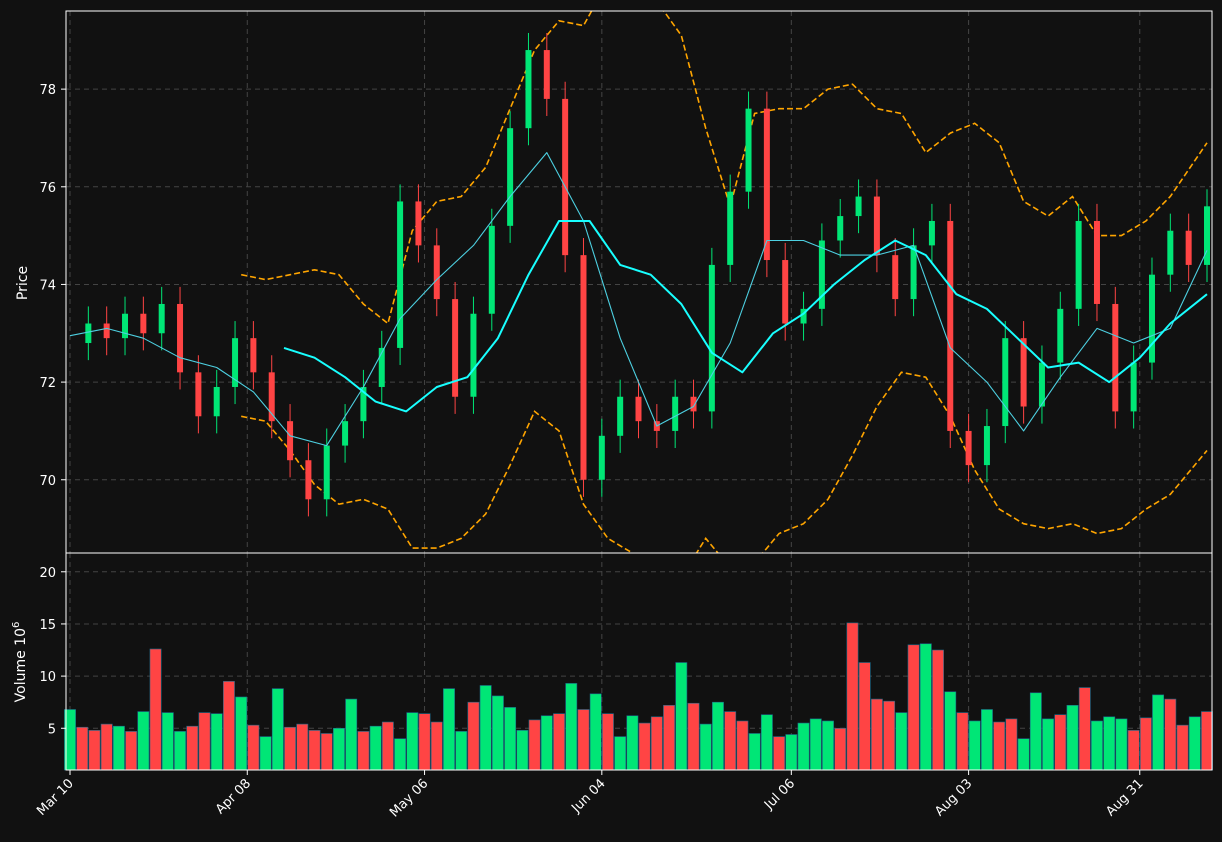 The width and height of the screenshot is (1222, 842). Describe the element at coordinates (52, 729) in the screenshot. I see `volume-tick-label: 5` at that location.